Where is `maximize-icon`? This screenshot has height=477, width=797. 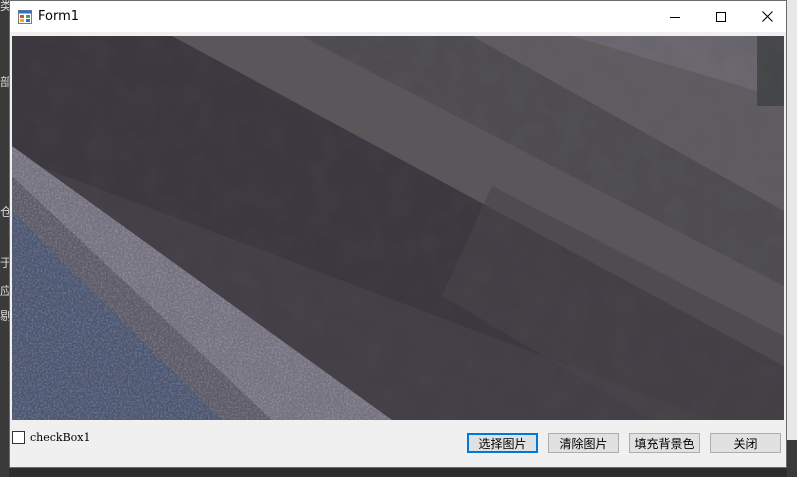 maximize-icon is located at coordinates (721, 16).